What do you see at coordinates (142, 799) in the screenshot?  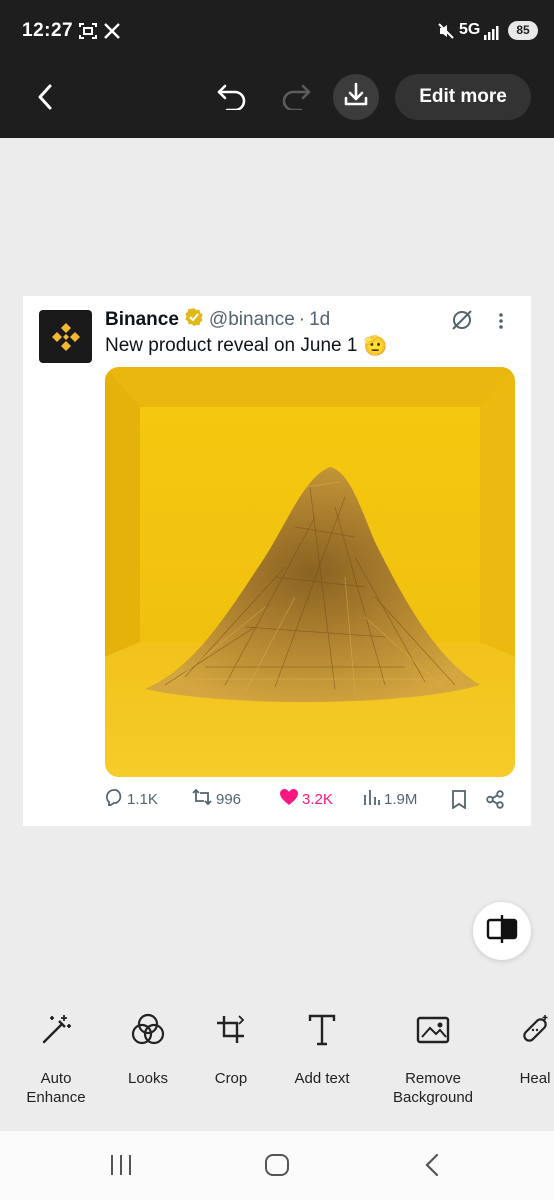 I see `reply-count: 1.1K` at bounding box center [142, 799].